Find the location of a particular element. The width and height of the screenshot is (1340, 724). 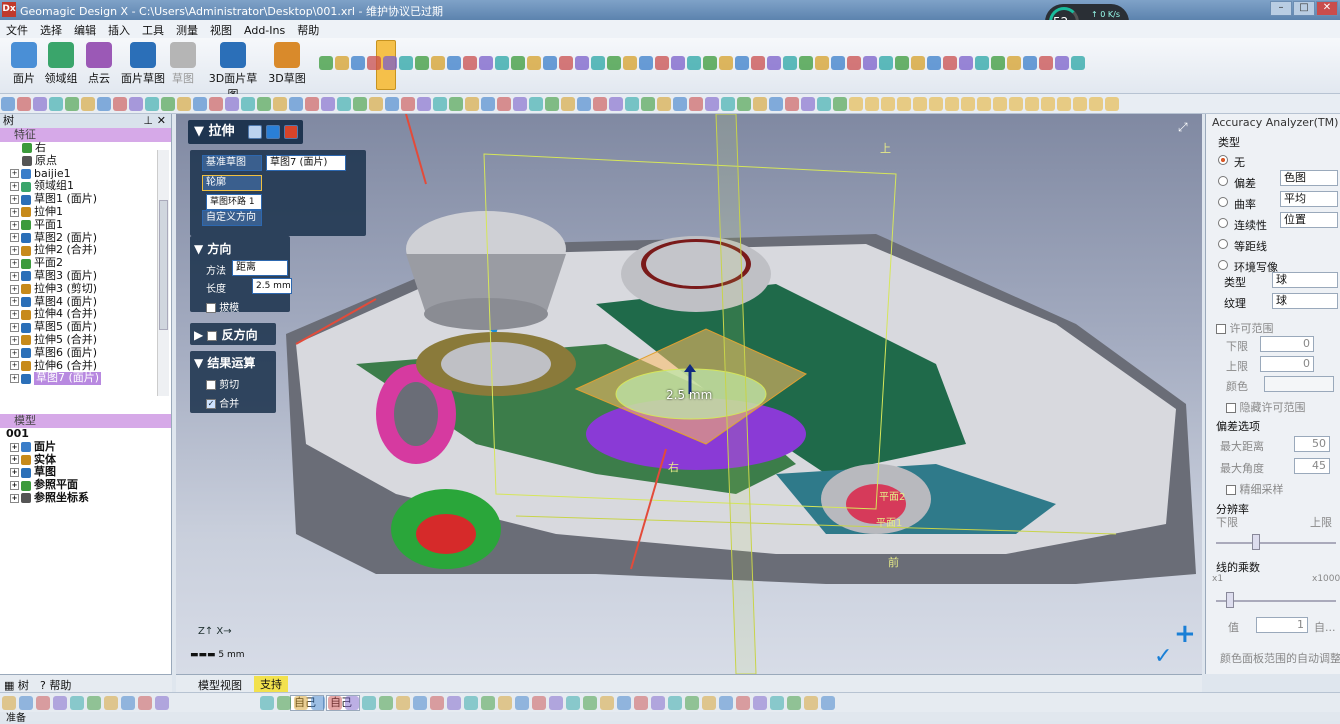

tab-help: ? 帮助 is located at coordinates (55, 685).